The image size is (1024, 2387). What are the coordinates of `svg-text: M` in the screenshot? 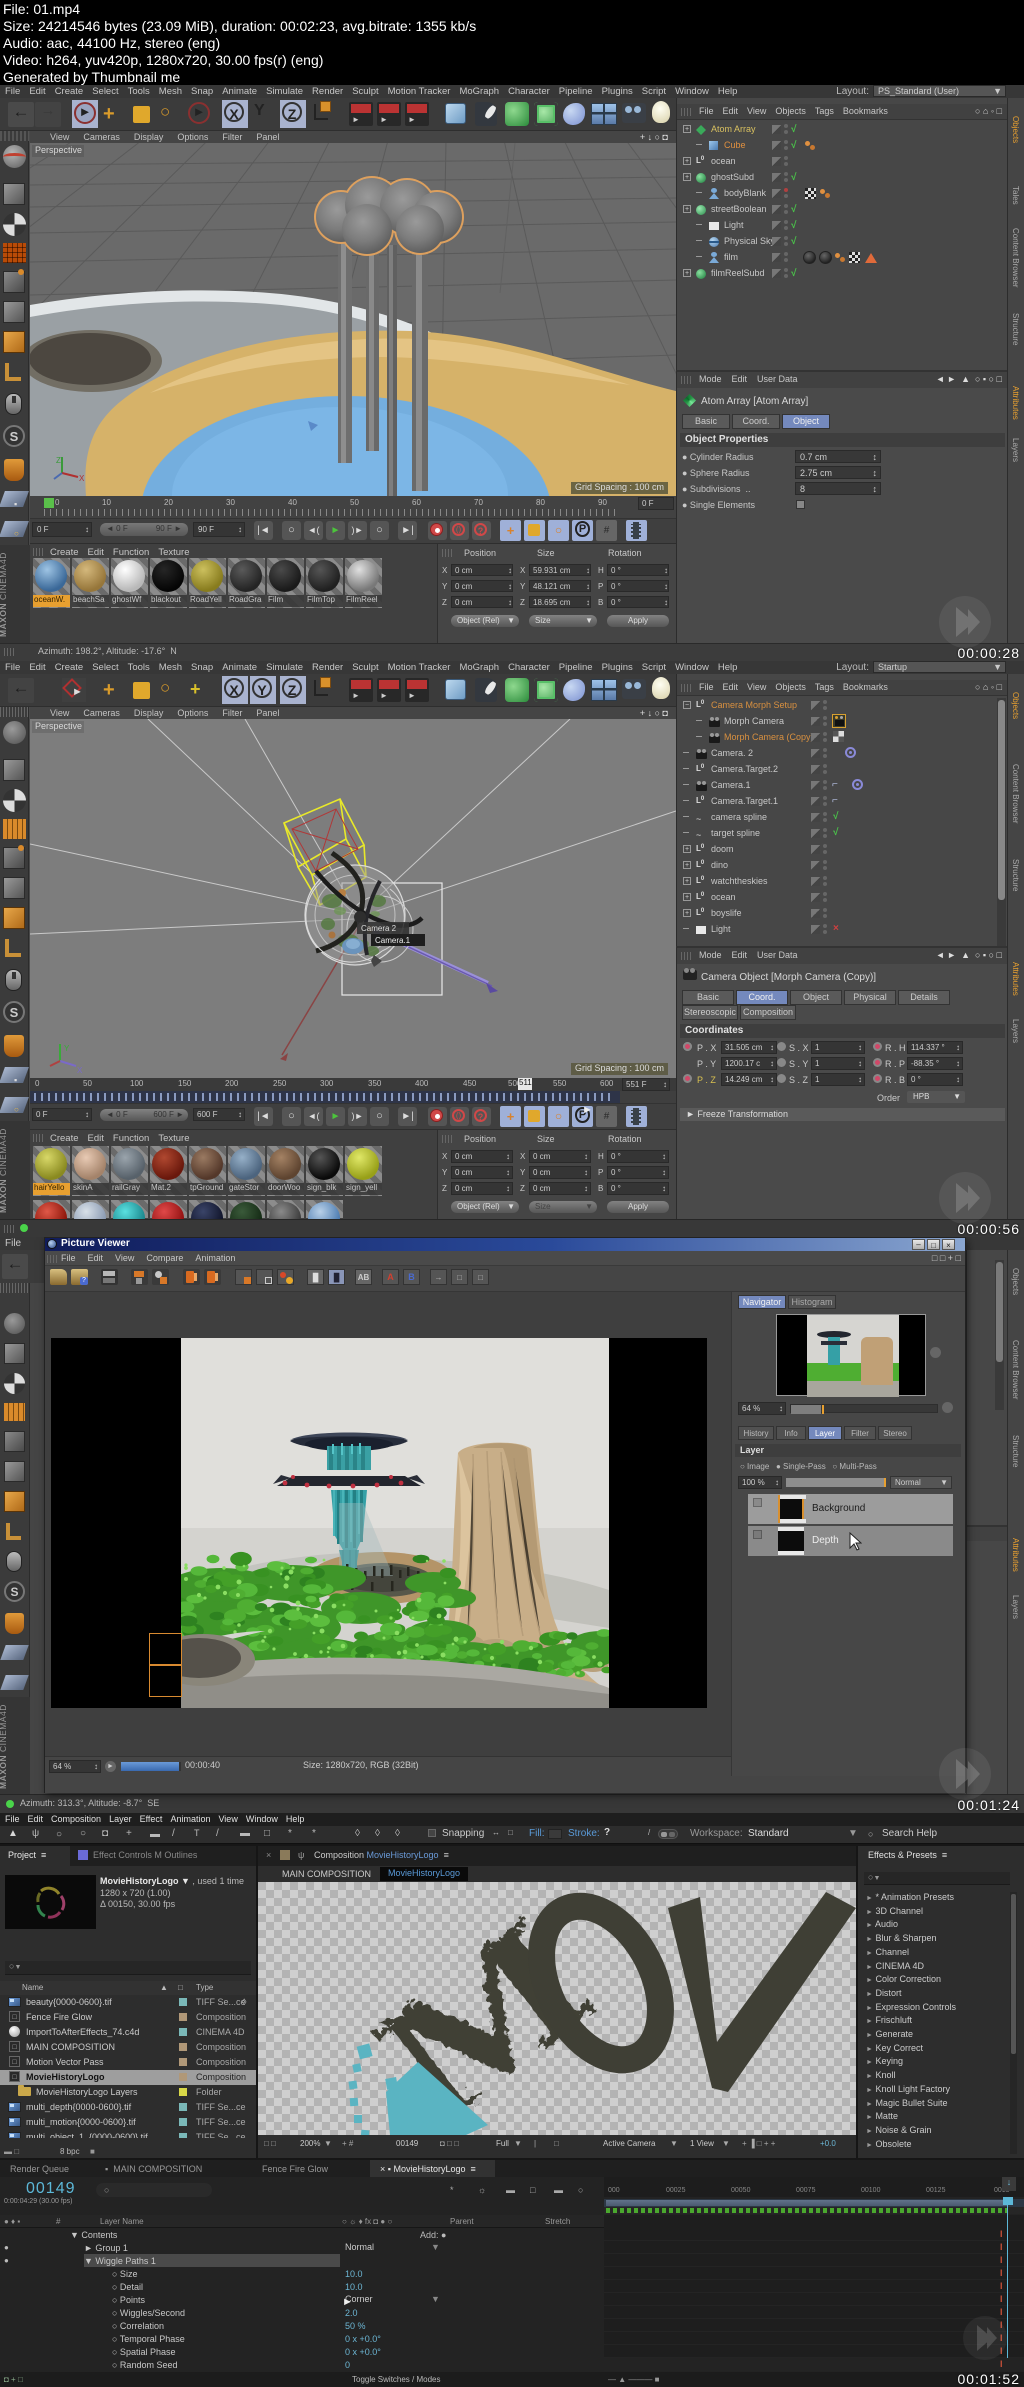 It's located at (482, 2008).